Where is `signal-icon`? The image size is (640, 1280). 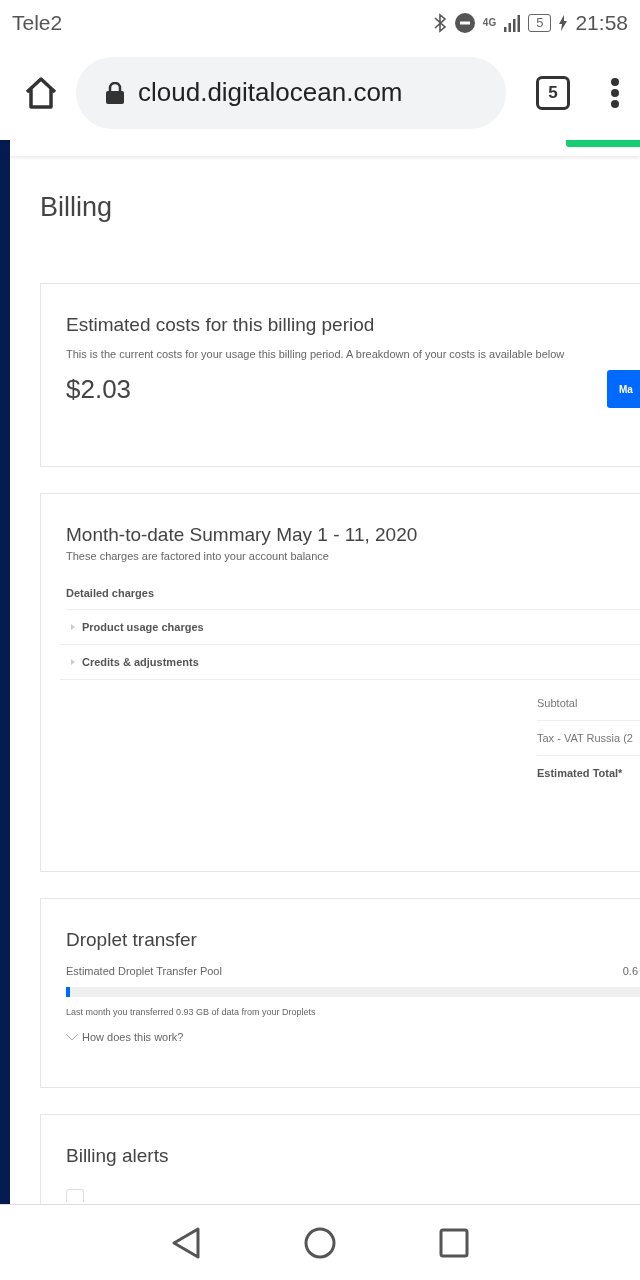
signal-icon is located at coordinates (512, 22).